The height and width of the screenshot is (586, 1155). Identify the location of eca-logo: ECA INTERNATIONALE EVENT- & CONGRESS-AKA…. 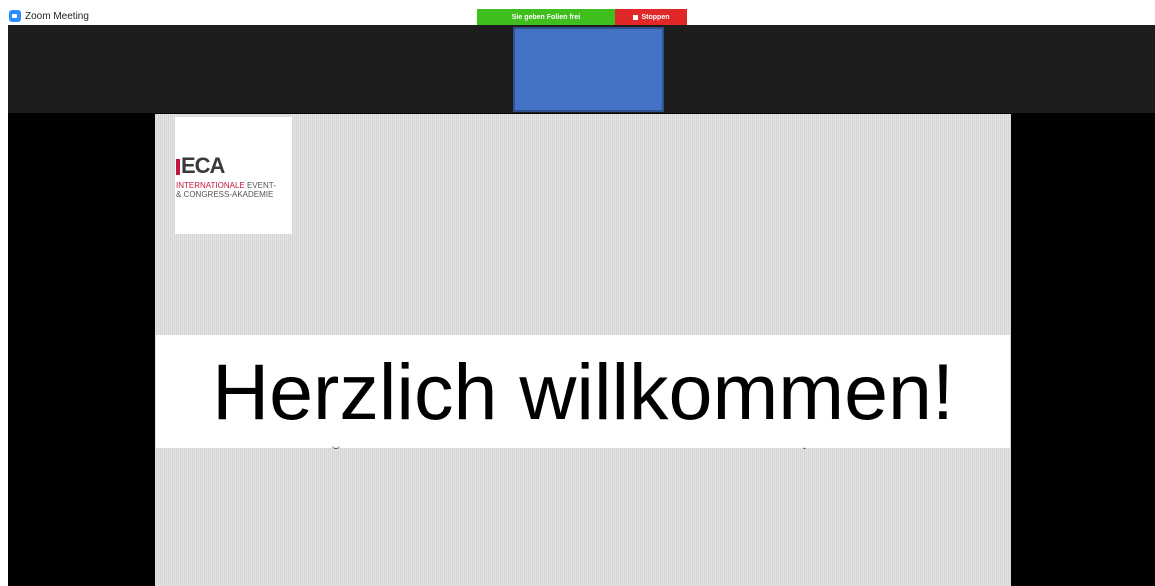
(233, 175).